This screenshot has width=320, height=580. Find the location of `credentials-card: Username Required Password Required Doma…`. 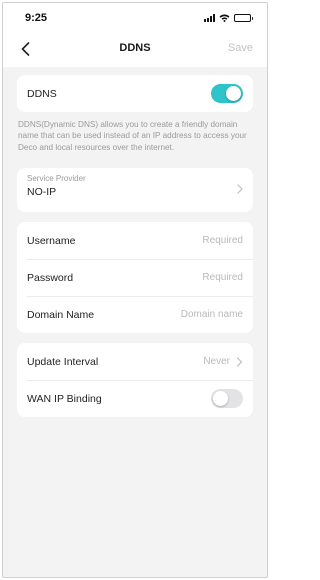

credentials-card: Username Required Password Required Doma… is located at coordinates (135, 278).